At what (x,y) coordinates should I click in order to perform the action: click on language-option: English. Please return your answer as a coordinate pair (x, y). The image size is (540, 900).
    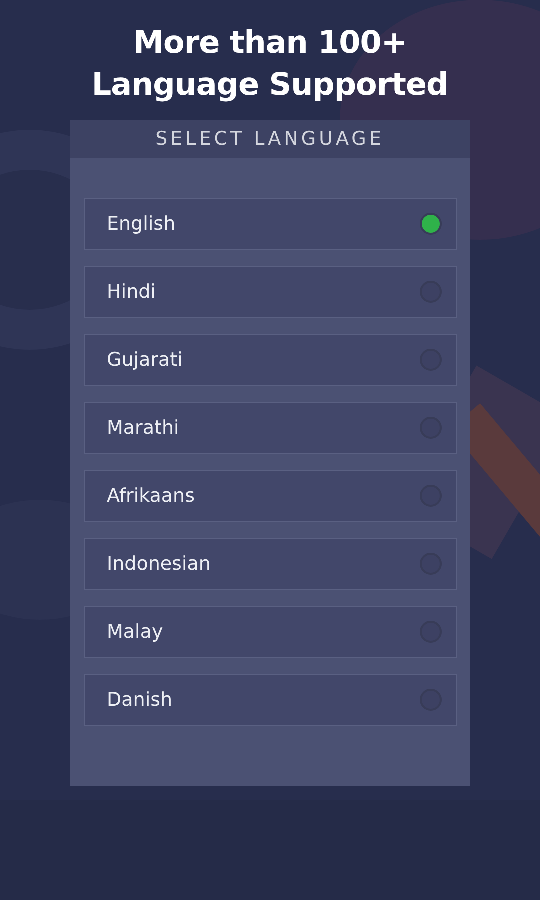
    Looking at the image, I should click on (270, 224).